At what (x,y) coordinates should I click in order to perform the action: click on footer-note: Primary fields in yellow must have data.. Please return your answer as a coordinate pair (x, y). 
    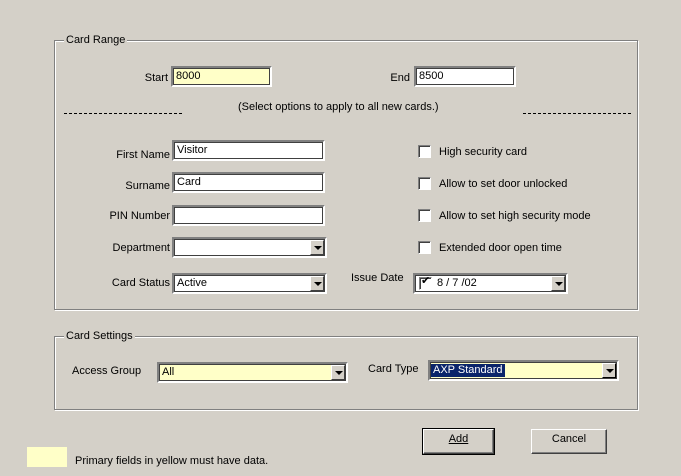
    Looking at the image, I should click on (172, 461).